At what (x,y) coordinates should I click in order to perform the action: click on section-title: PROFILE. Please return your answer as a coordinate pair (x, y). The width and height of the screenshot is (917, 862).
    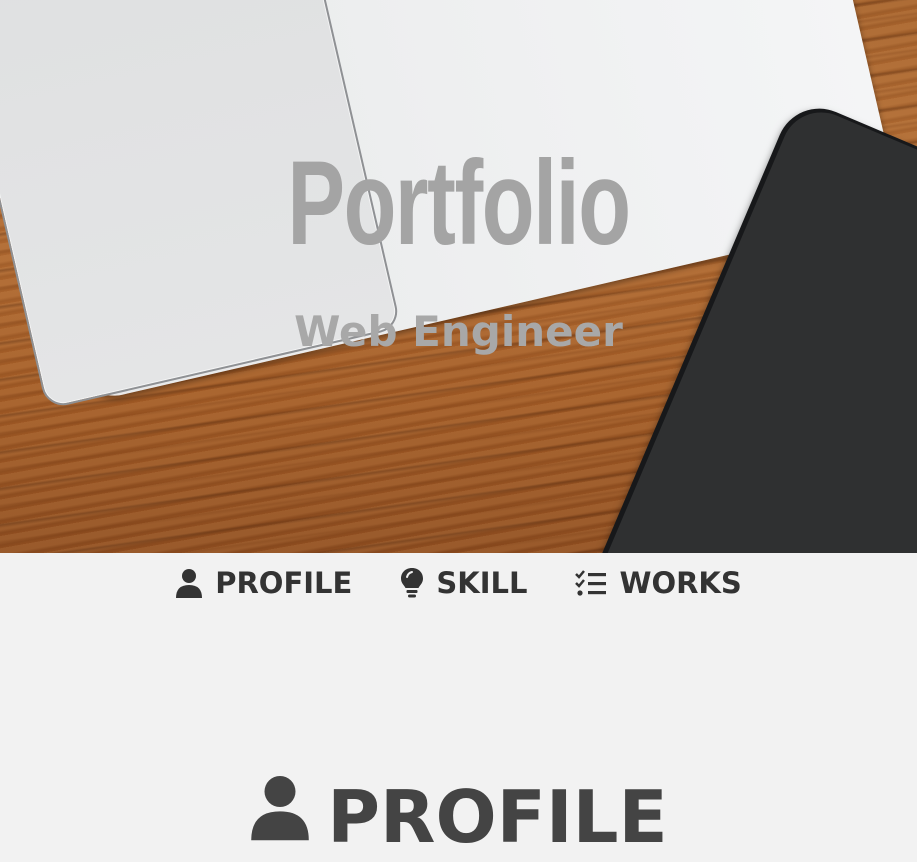
    Looking at the image, I should click on (497, 817).